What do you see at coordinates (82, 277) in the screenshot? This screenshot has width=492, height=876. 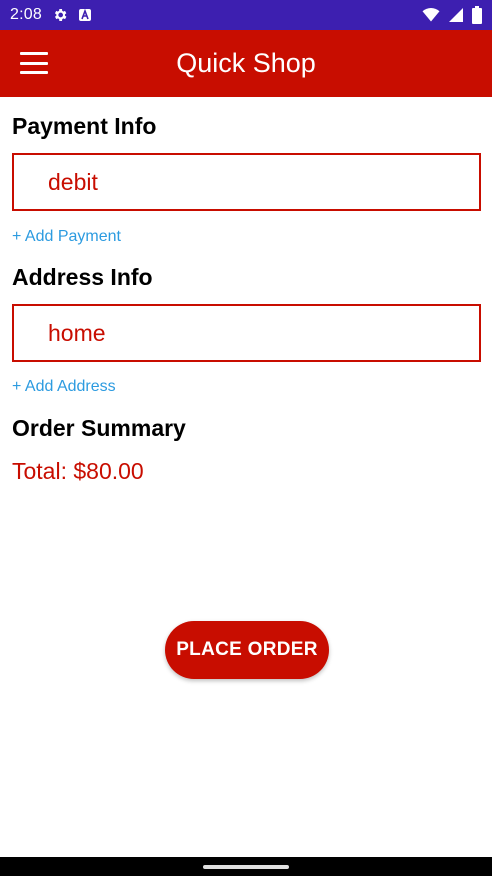 I see `address-info-heading: Address Info` at bounding box center [82, 277].